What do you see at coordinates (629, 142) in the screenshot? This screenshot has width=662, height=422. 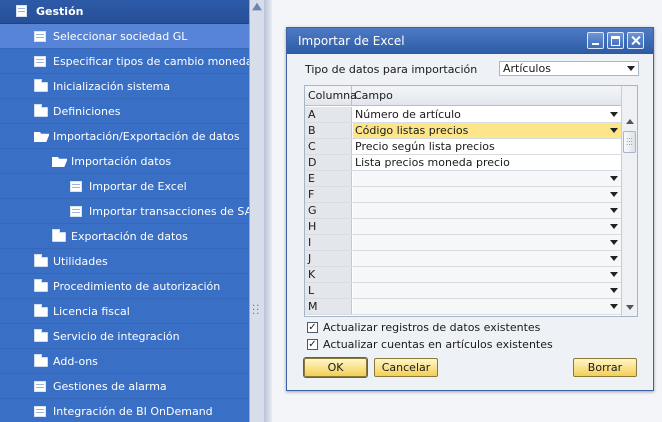 I see `scroll-thumb: ··· ··· ···` at bounding box center [629, 142].